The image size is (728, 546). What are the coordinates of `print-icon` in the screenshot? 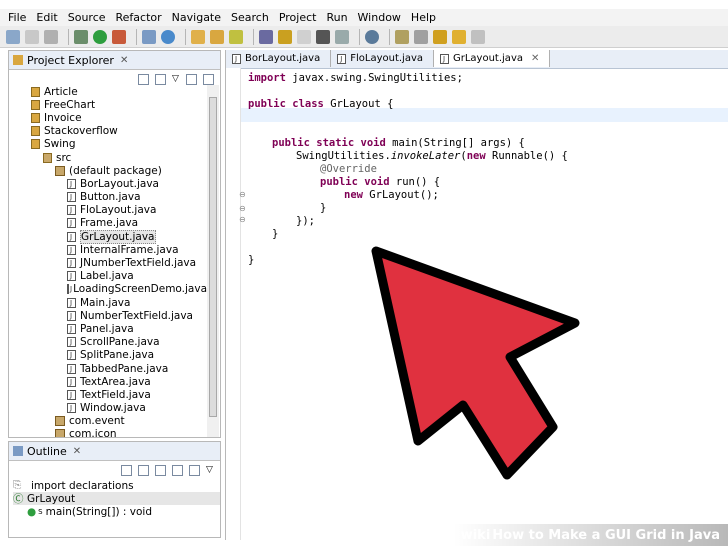 It's located at (51, 36).